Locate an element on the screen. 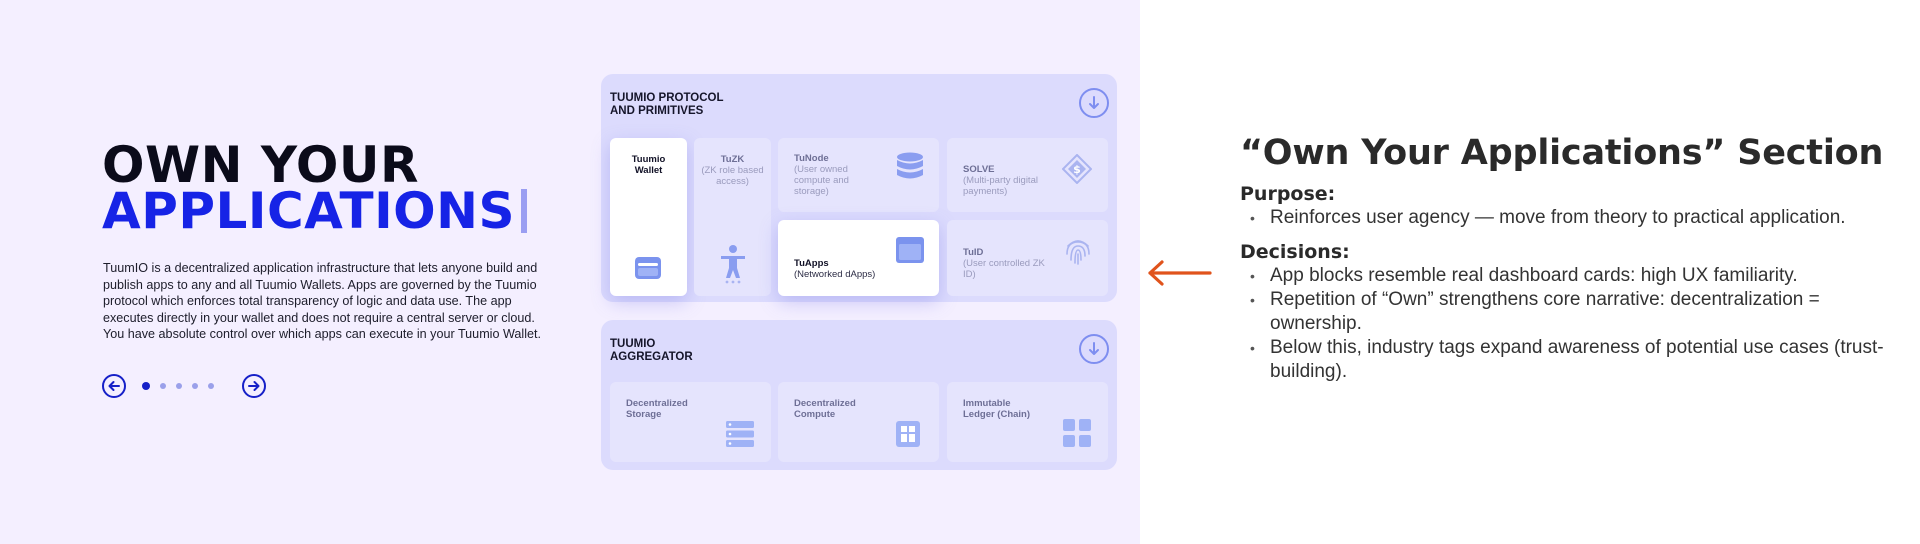 This screenshot has width=1920, height=544. dollar-diamond-icon: $ is located at coordinates (1077, 169).